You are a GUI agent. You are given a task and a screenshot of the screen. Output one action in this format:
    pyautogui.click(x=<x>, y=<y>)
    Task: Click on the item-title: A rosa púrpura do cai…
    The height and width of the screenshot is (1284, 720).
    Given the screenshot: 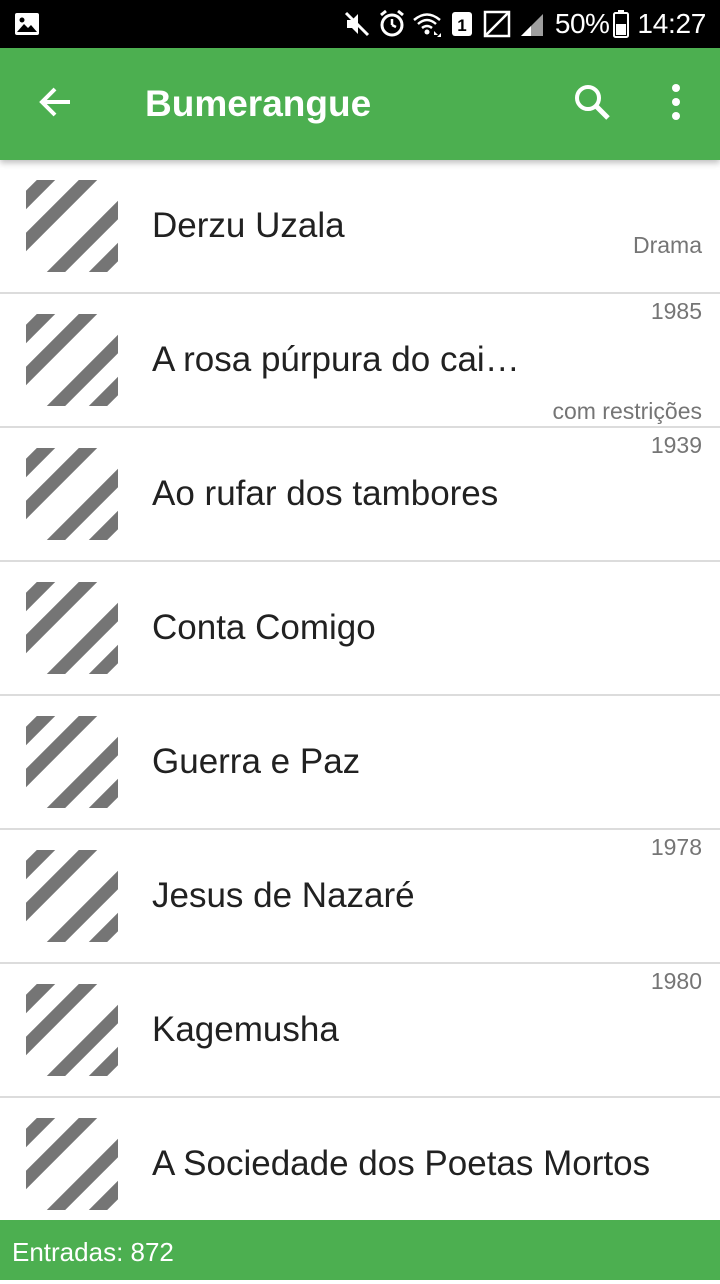 What is the action you would take?
    pyautogui.click(x=336, y=359)
    